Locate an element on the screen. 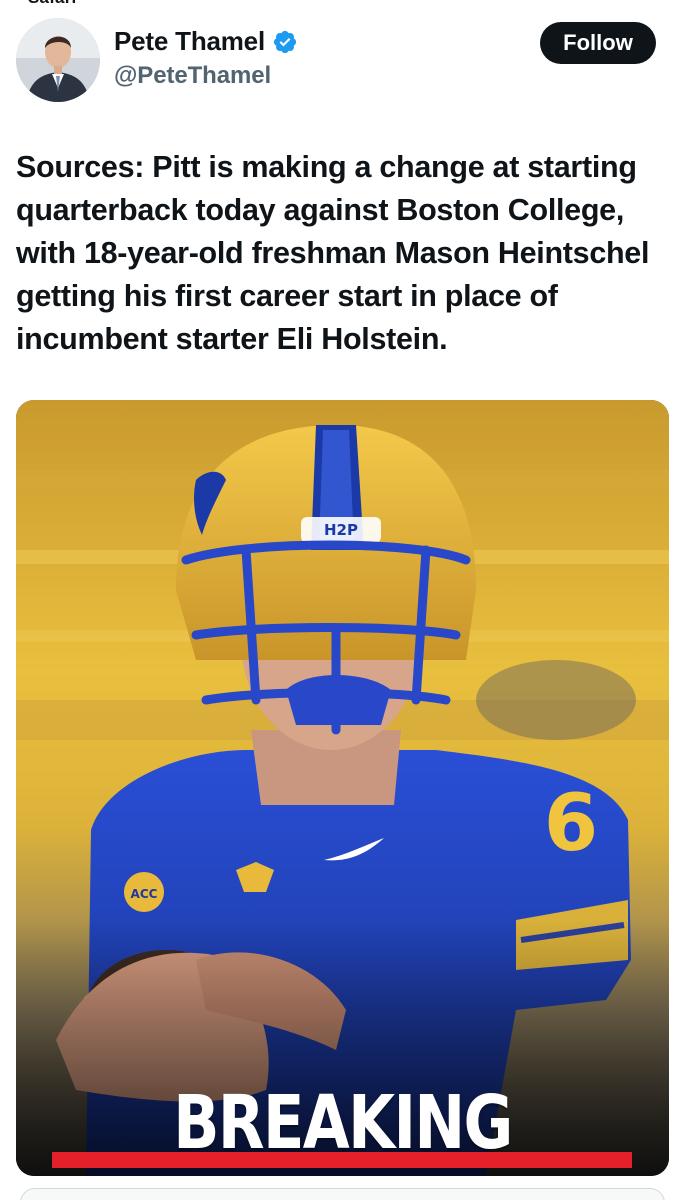 The height and width of the screenshot is (1200, 685). author-display-name: Pete Thamel is located at coordinates (189, 41).